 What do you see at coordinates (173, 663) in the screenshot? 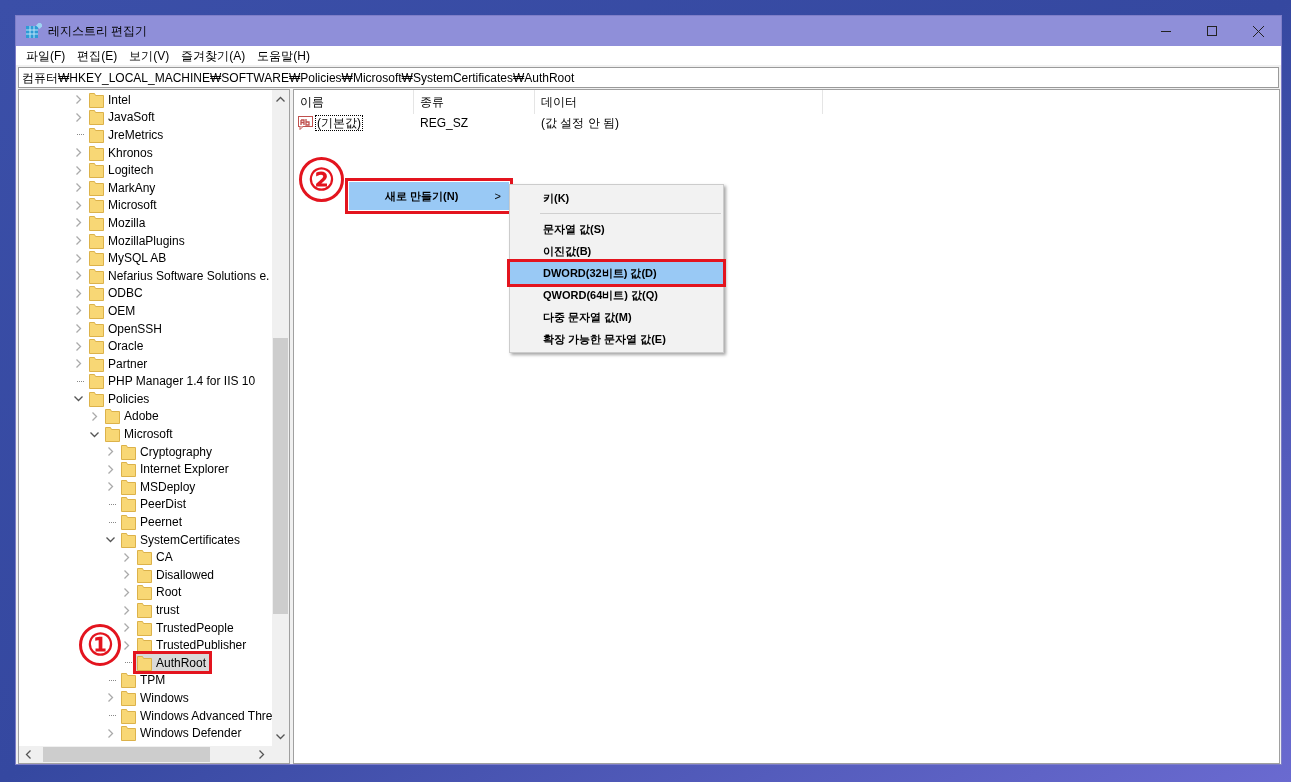
I see `tree-item: AuthRoot` at bounding box center [173, 663].